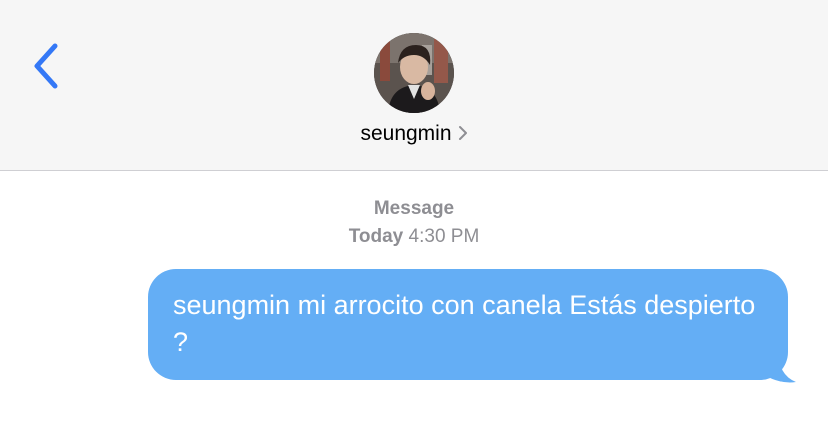  I want to click on timestamp: Today 4:30 PM, so click(414, 237).